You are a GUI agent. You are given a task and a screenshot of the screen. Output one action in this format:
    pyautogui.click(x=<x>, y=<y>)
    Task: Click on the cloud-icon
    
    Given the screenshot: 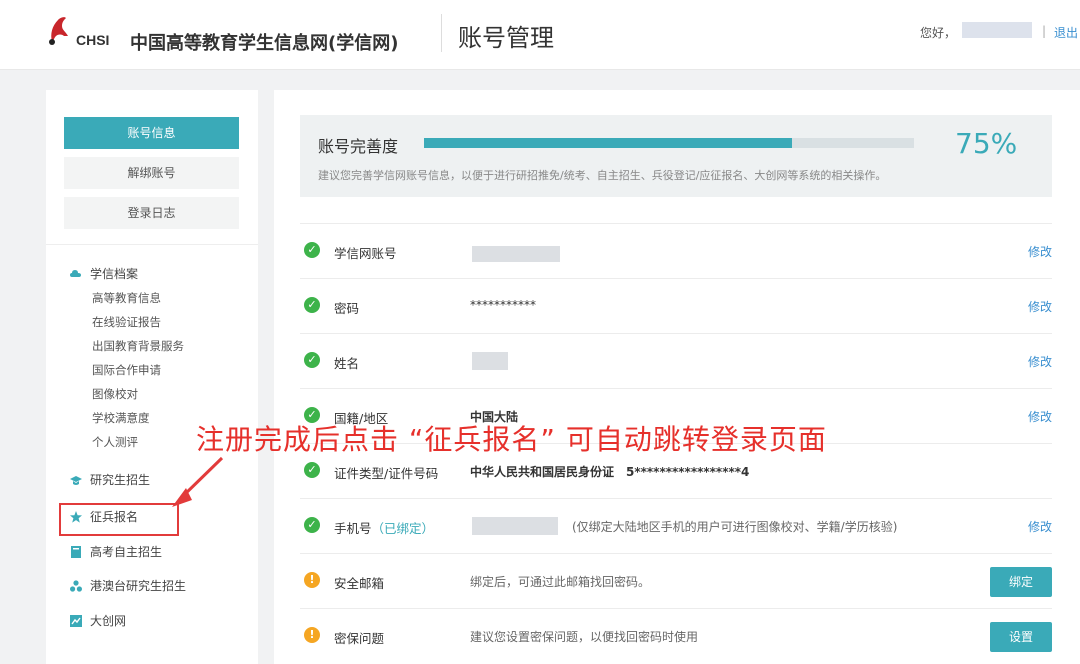 What is the action you would take?
    pyautogui.click(x=75, y=273)
    